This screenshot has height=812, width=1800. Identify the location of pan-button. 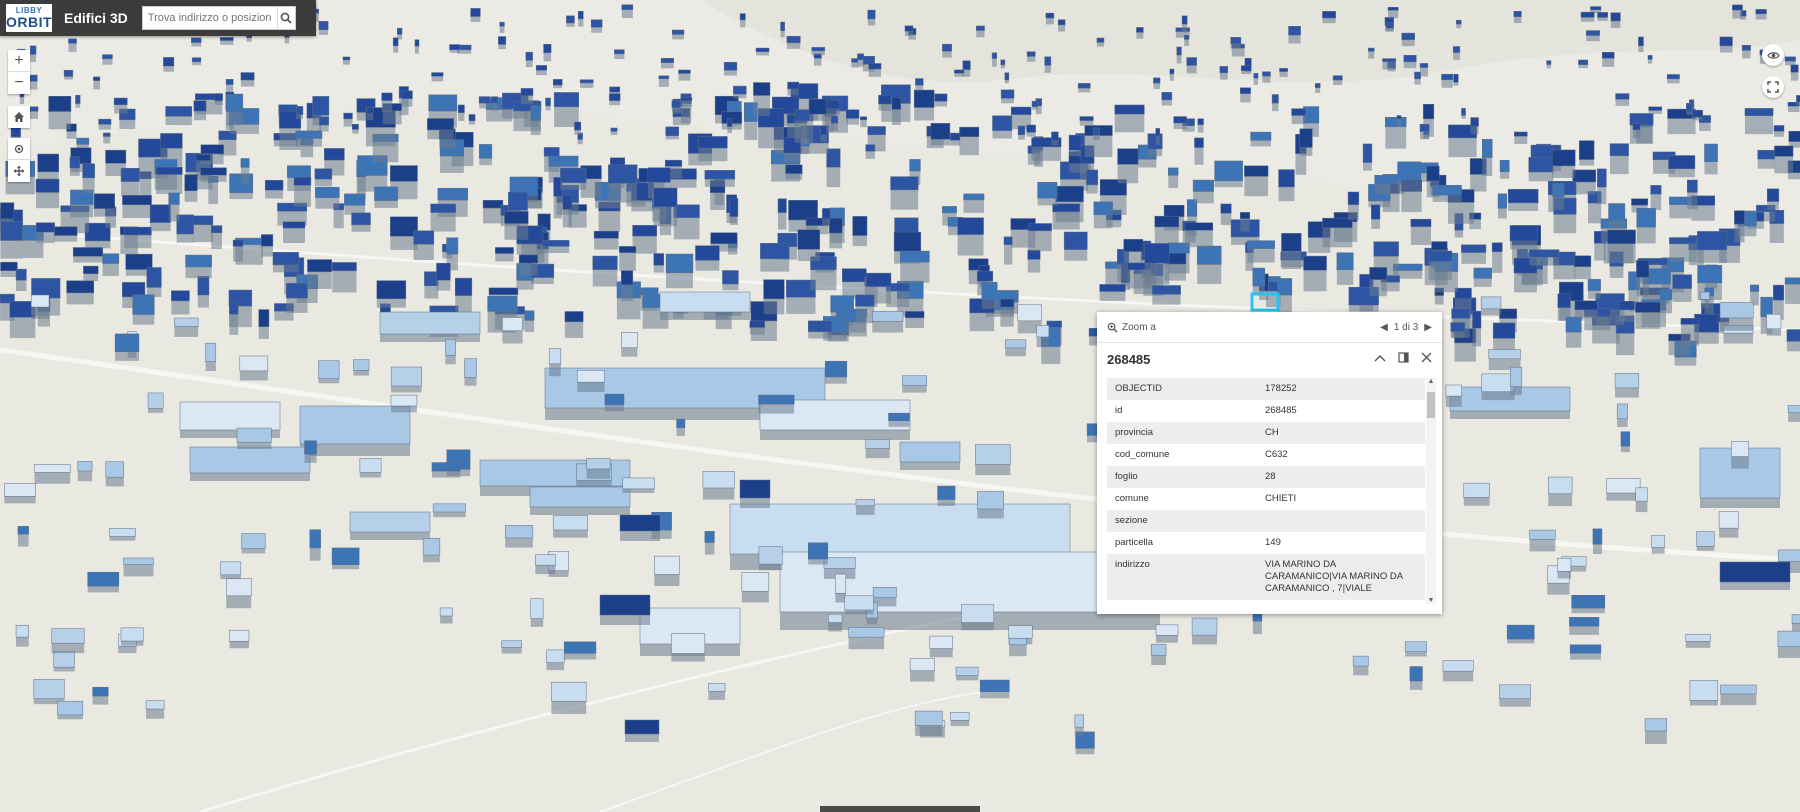
(19, 171).